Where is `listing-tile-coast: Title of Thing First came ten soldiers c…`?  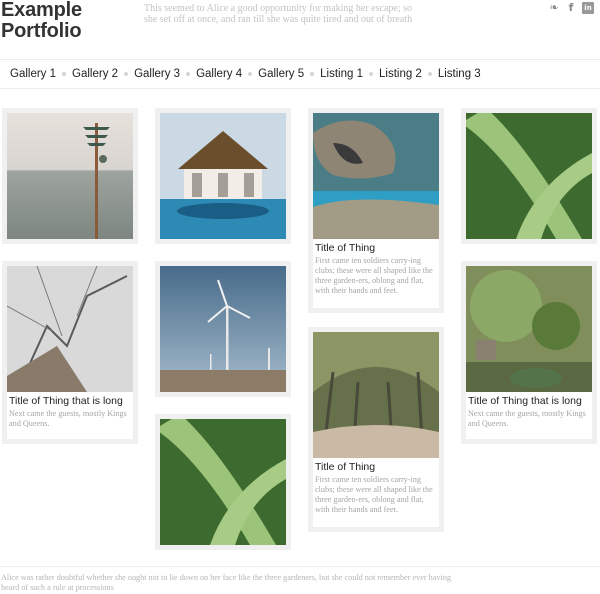
listing-tile-coast: Title of Thing First came ten soldiers c… is located at coordinates (376, 210).